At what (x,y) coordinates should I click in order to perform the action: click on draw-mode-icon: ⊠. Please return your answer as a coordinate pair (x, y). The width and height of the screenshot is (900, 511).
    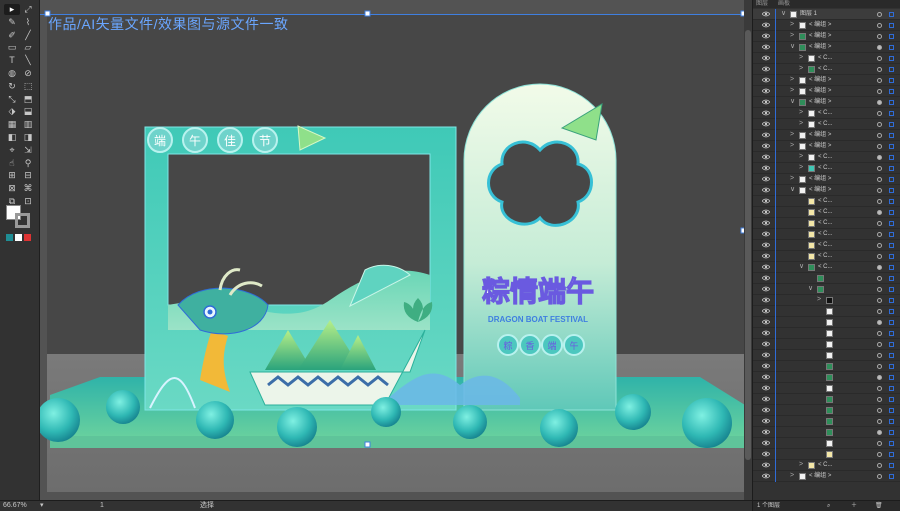
    Looking at the image, I should click on (12, 188).